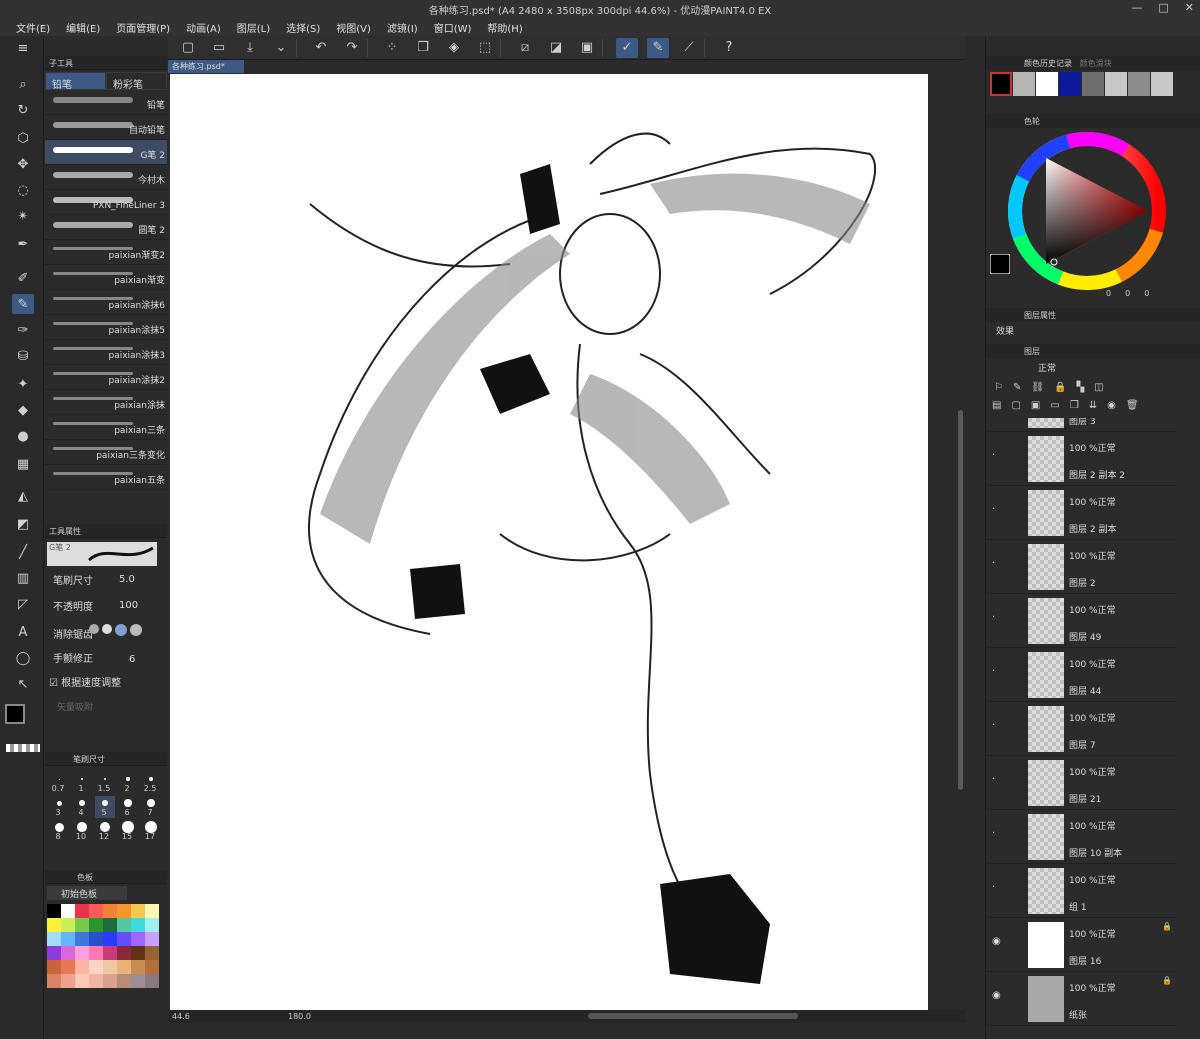 The image size is (1200, 1039). What do you see at coordinates (960, 600) in the screenshot?
I see `vertical-scrollbar` at bounding box center [960, 600].